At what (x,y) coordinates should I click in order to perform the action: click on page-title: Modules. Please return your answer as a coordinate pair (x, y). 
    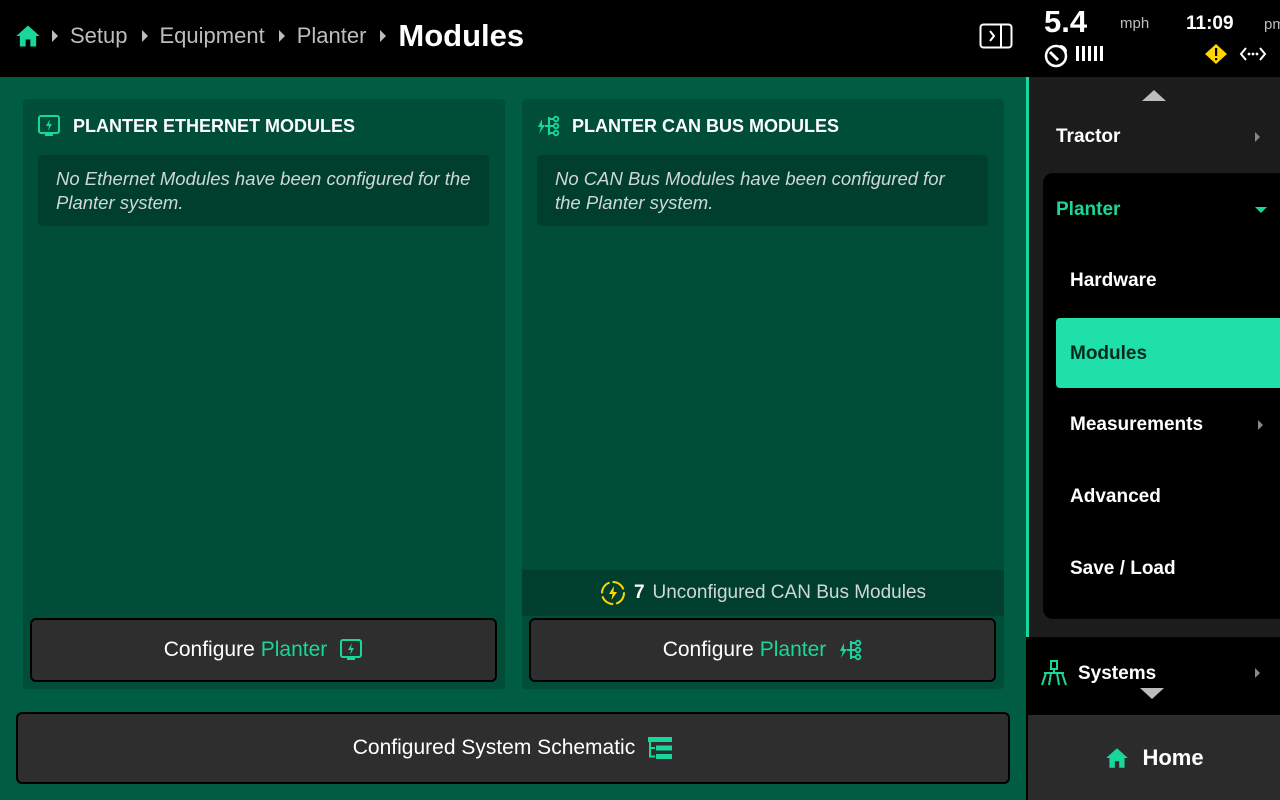
    Looking at the image, I should click on (461, 35).